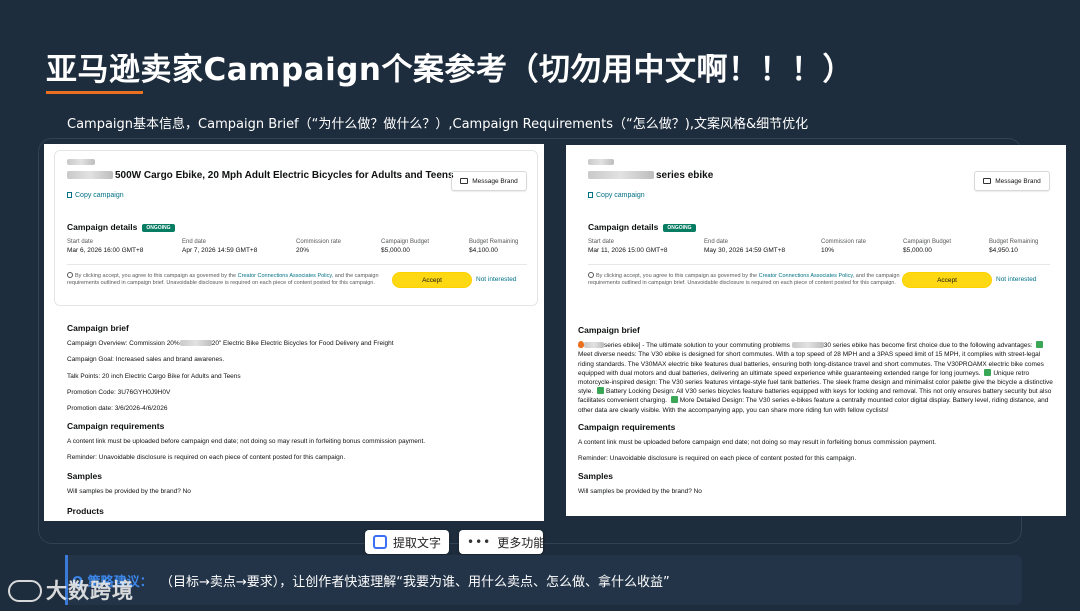 This screenshot has width=1080, height=611. Describe the element at coordinates (828, 250) in the screenshot. I see `metric-value: 10%` at that location.